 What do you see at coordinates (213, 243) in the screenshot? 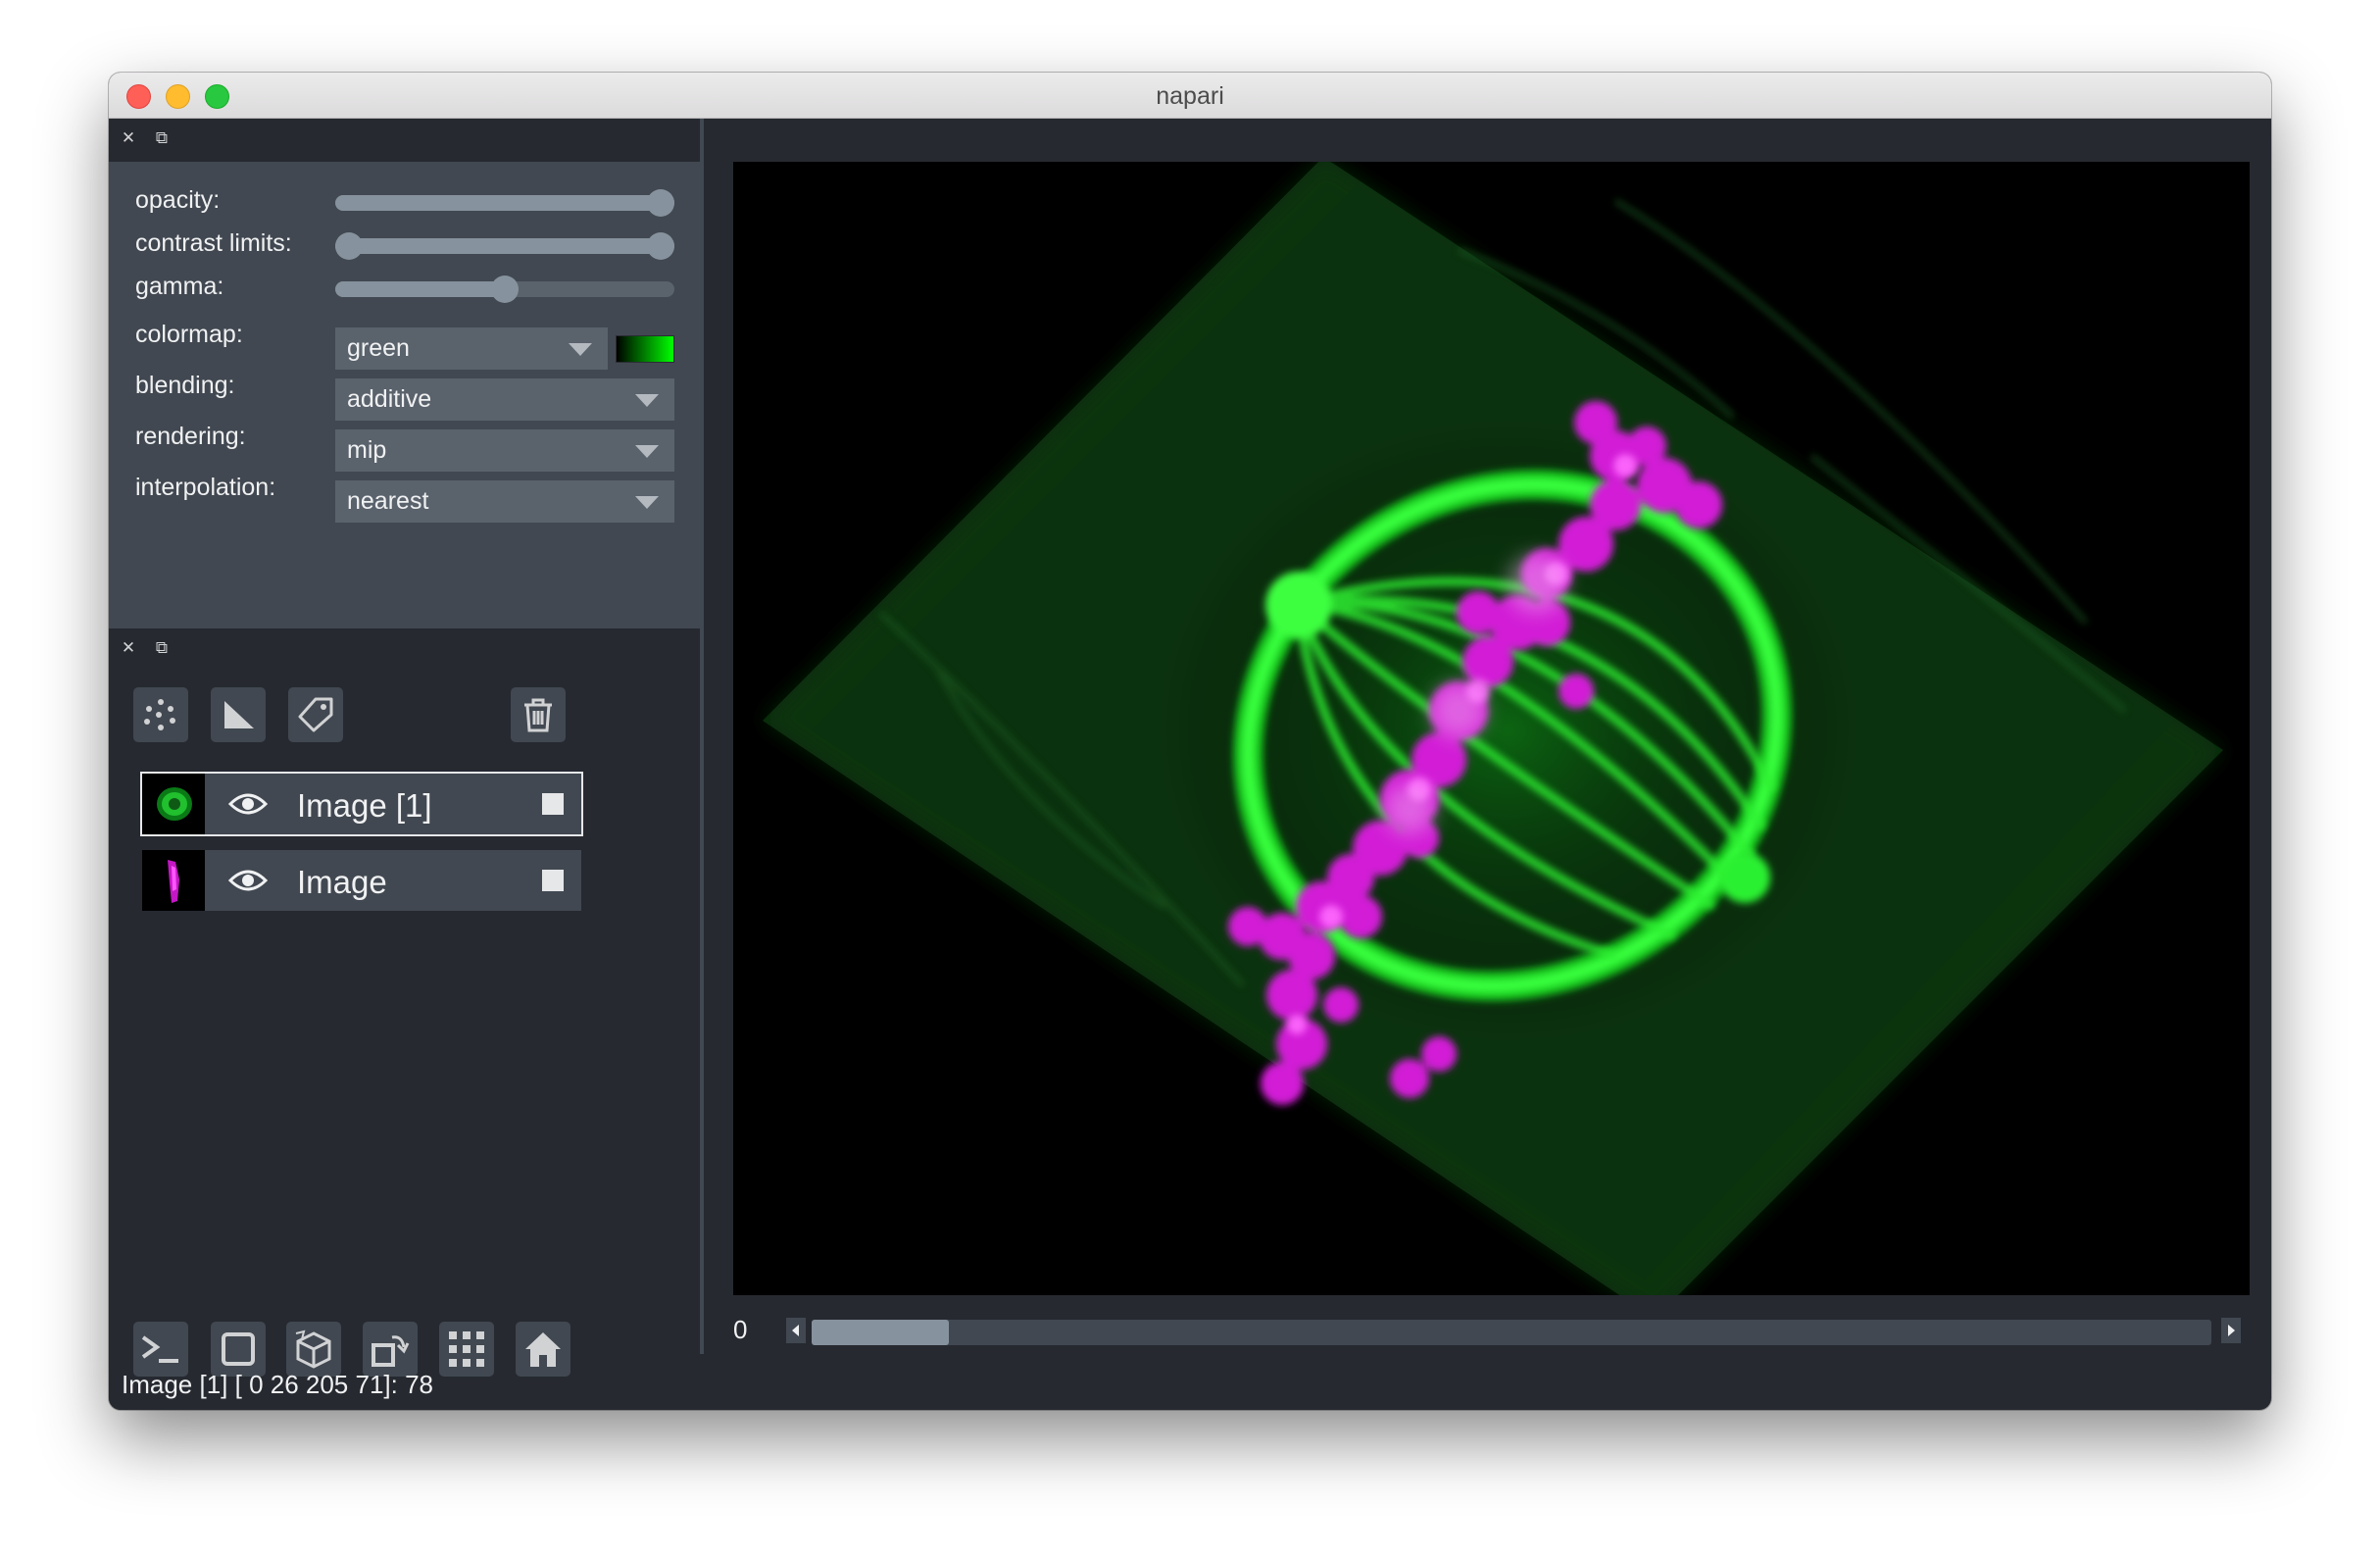
I see `contrast-limits-label: contrast limits:` at bounding box center [213, 243].